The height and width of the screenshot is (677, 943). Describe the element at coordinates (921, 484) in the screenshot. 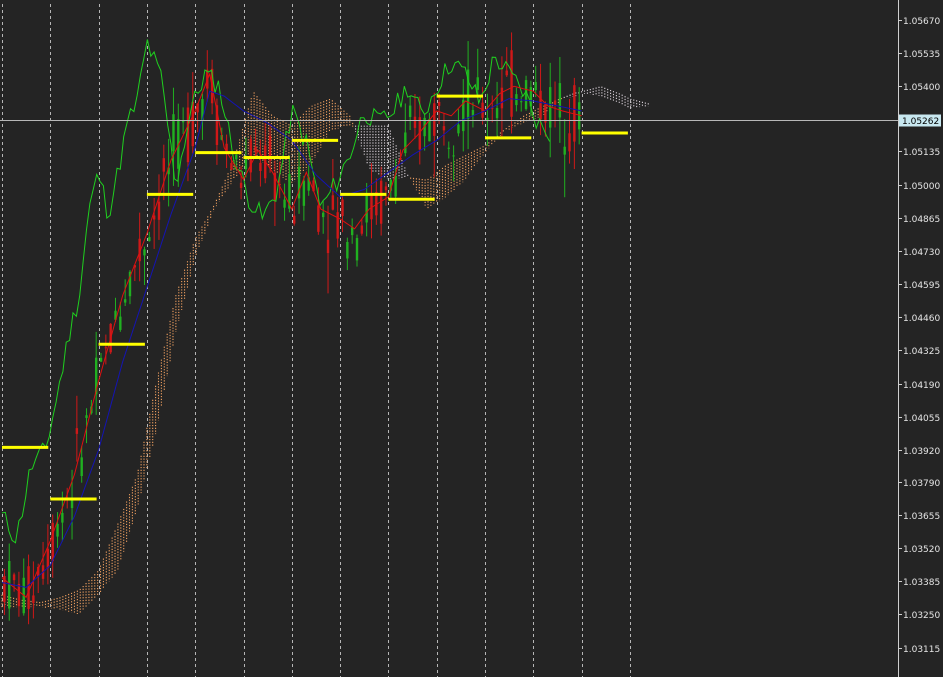

I see `y-tick-label: 1.03790` at that location.